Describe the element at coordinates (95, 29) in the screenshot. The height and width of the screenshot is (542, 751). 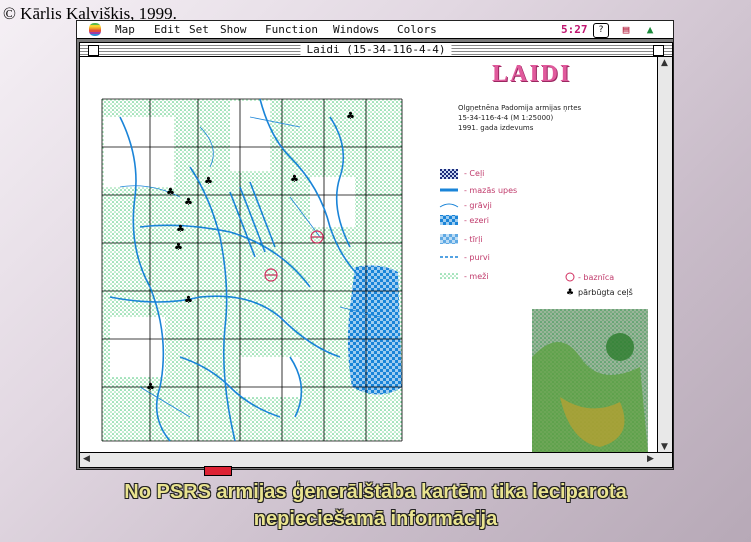
I see `apple-menu-icon` at that location.